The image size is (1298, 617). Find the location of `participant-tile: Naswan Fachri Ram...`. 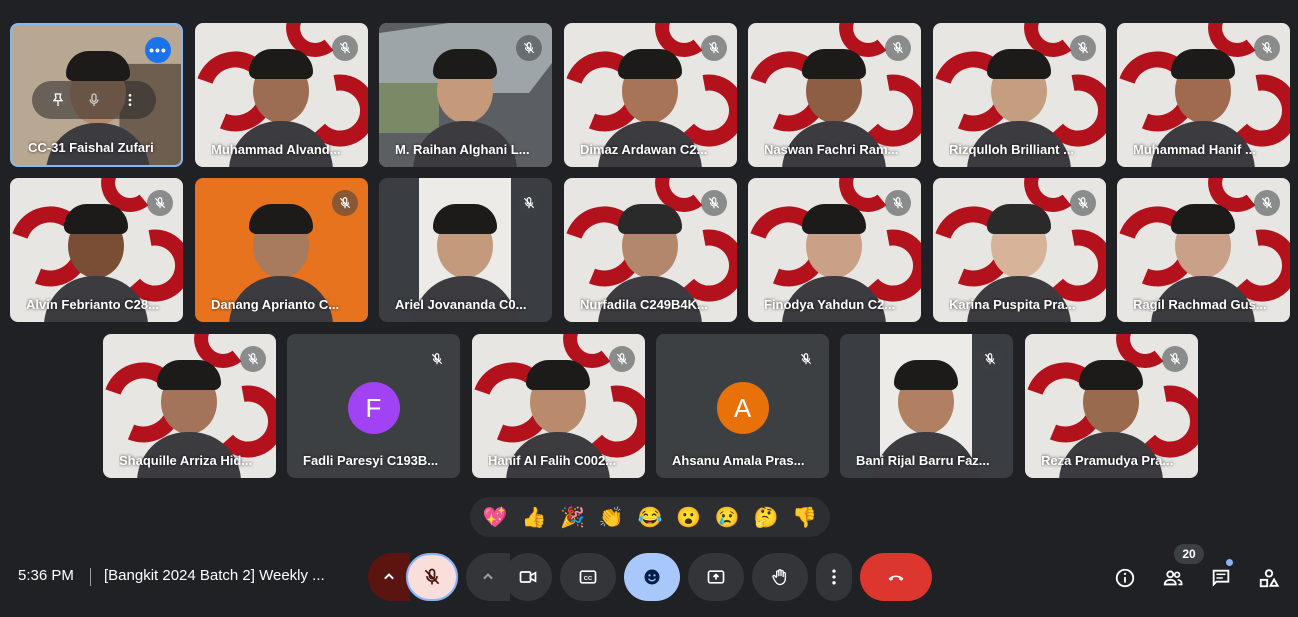

participant-tile: Naswan Fachri Ram... is located at coordinates (834, 95).